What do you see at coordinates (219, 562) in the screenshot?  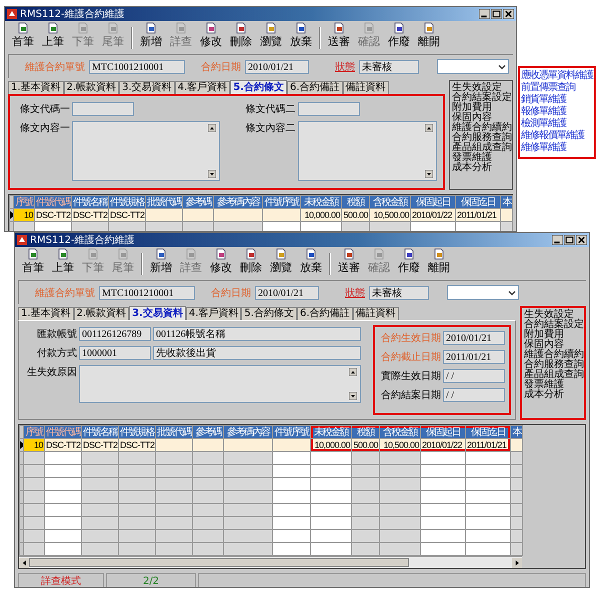 I see `scroll-thumb` at bounding box center [219, 562].